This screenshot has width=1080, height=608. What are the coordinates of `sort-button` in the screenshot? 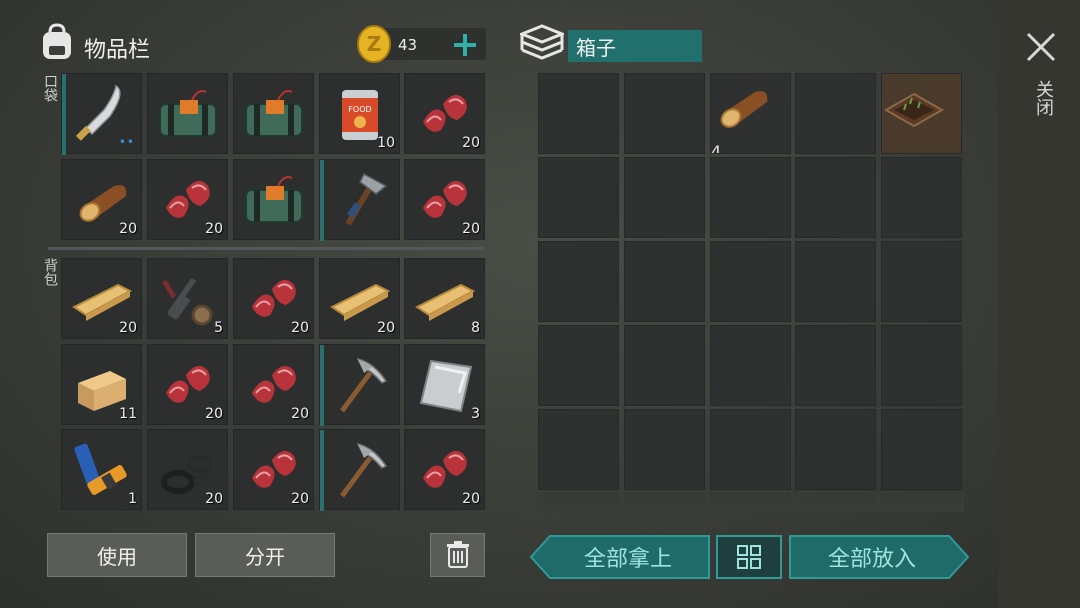 It's located at (749, 557).